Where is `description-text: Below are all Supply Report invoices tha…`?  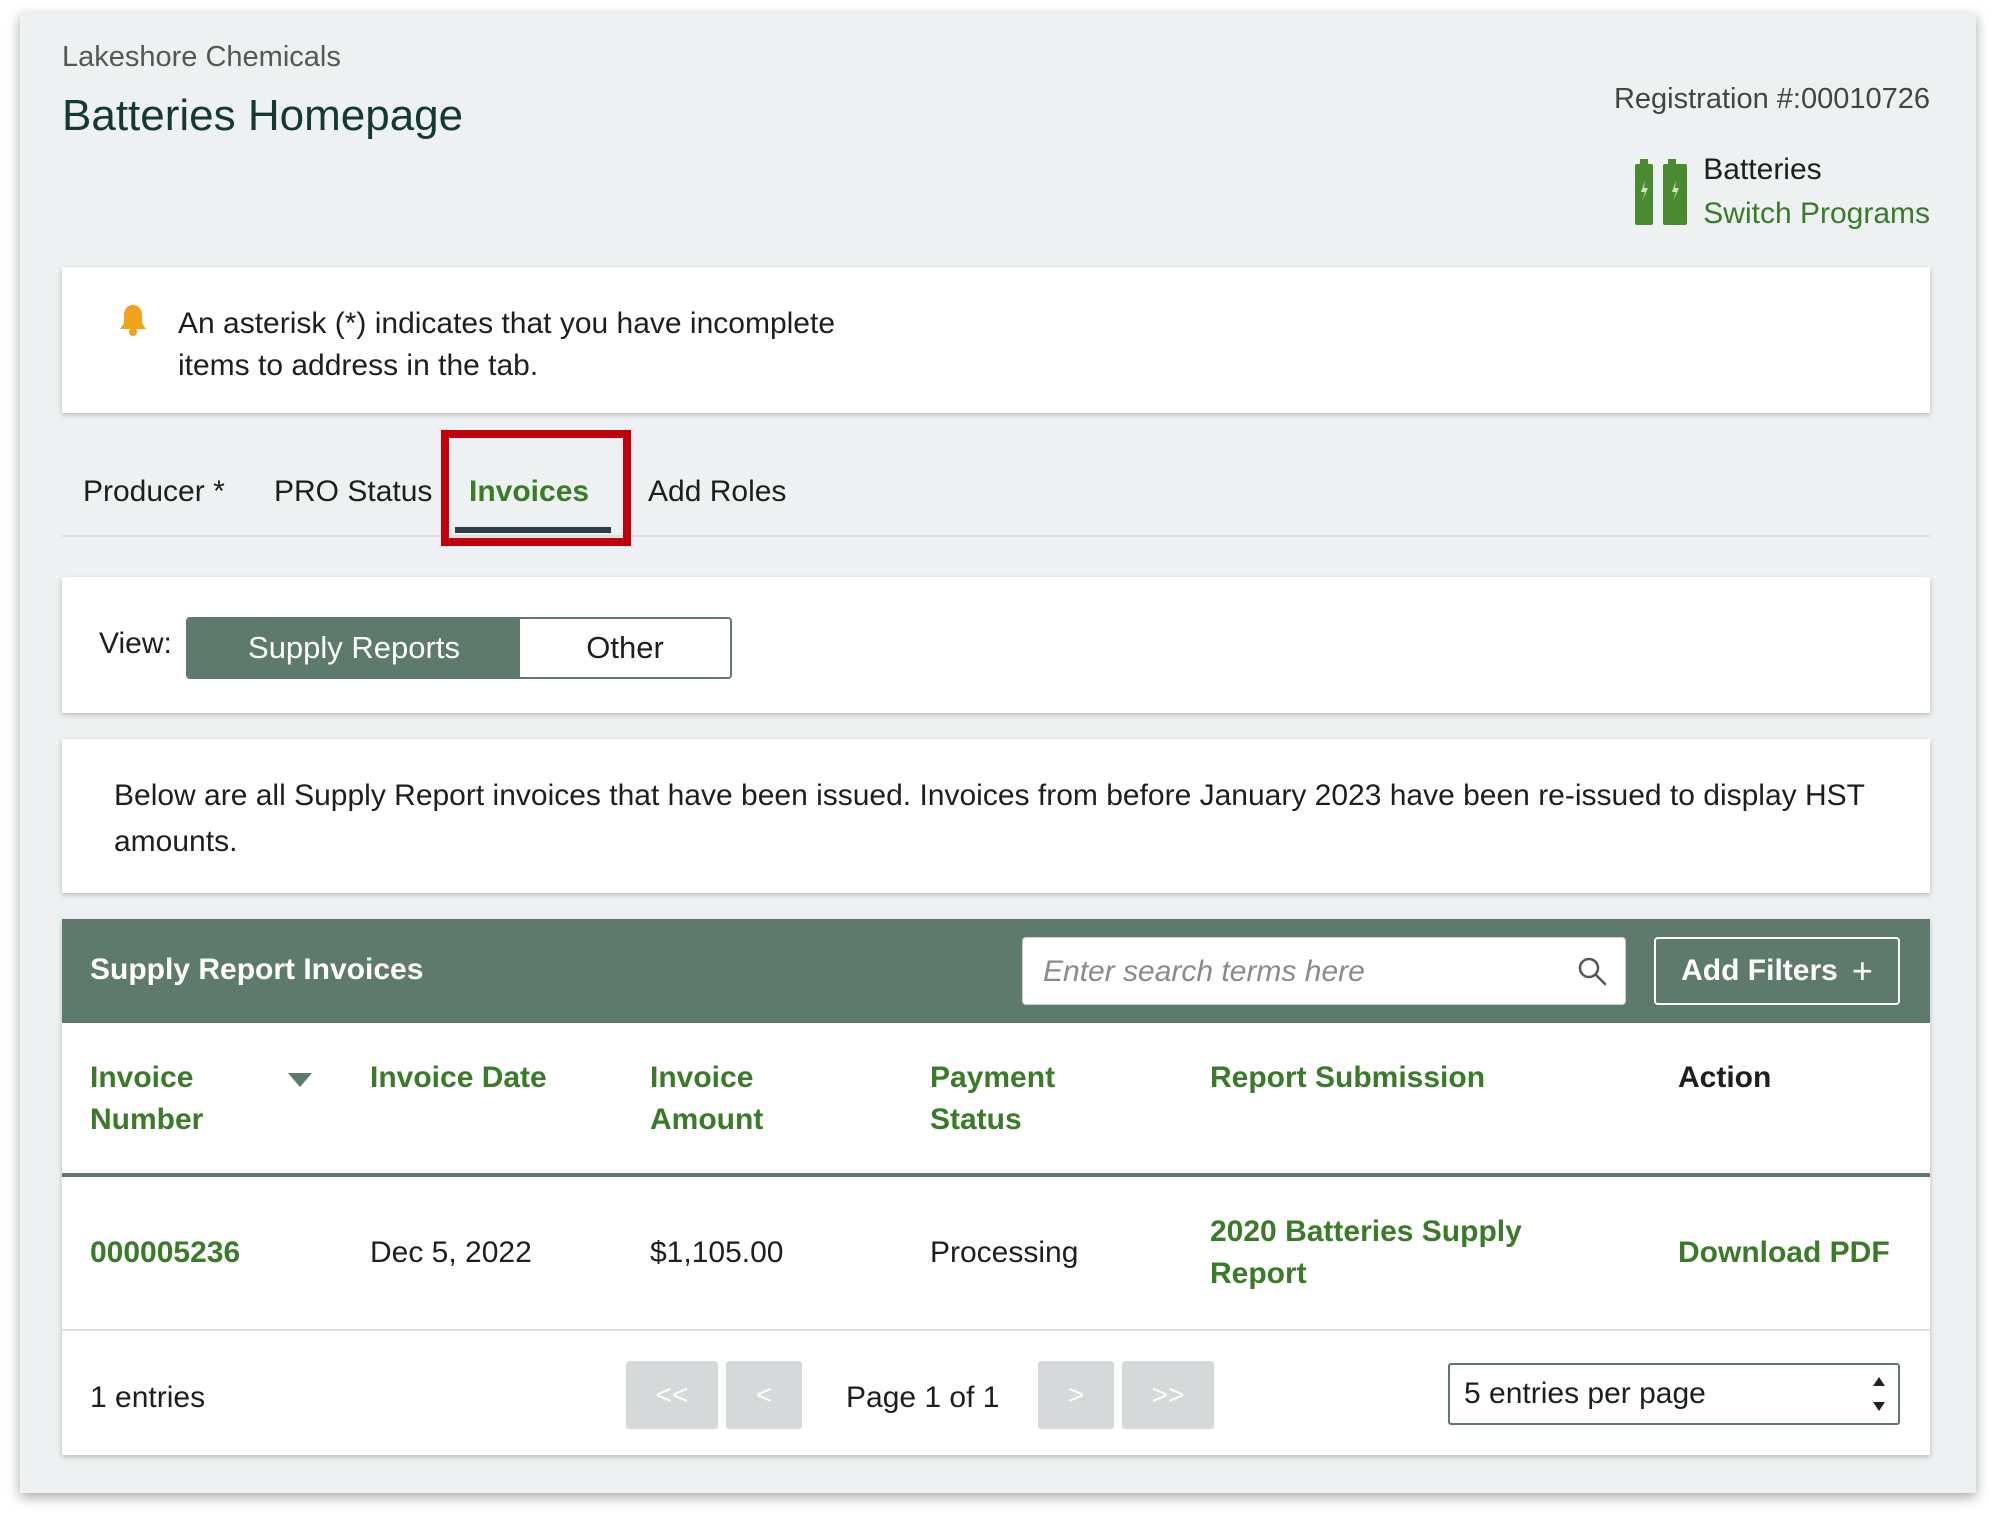
description-text: Below are all Supply Report invoices tha… is located at coordinates (989, 818).